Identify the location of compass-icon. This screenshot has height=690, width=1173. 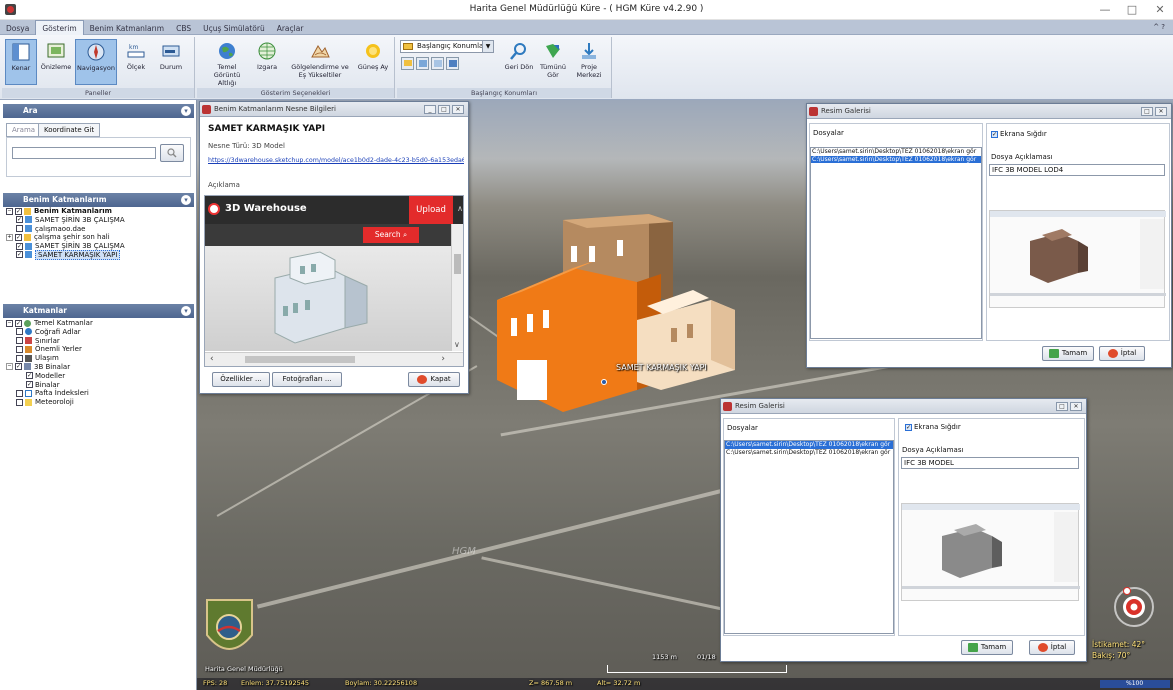
(1134, 607).